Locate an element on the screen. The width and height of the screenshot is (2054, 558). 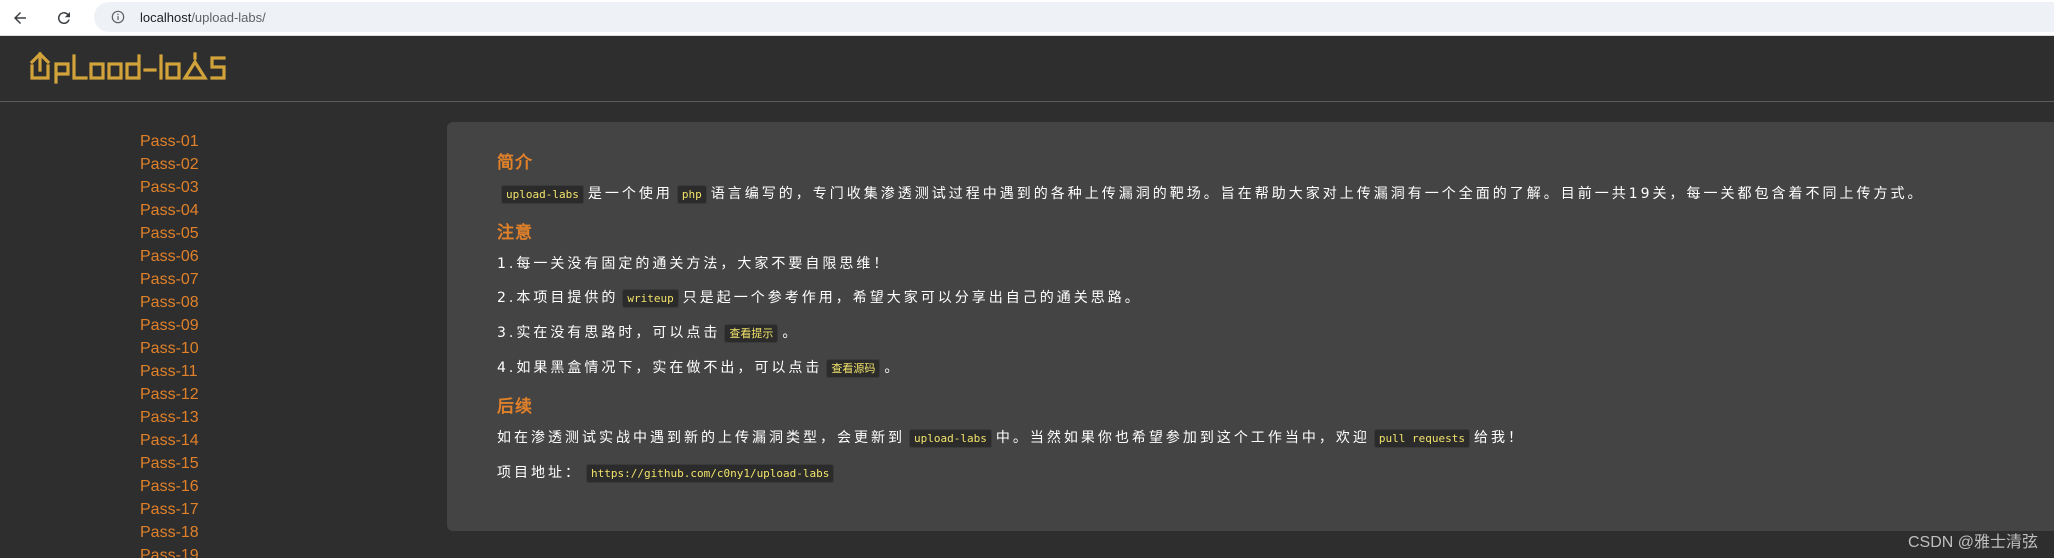
followup-title: 后续 is located at coordinates (515, 407).